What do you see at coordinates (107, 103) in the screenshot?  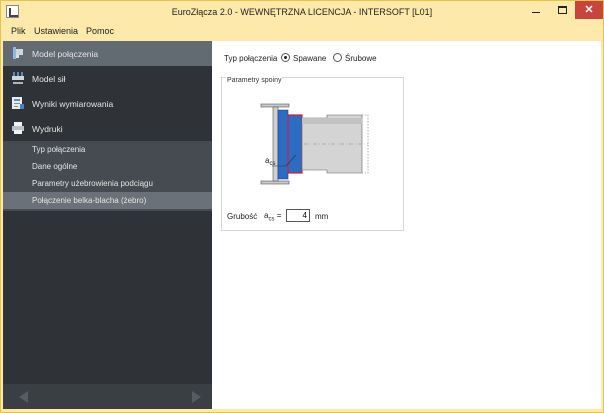 I see `sidebar-item-results: Wyniki wymiarowania` at bounding box center [107, 103].